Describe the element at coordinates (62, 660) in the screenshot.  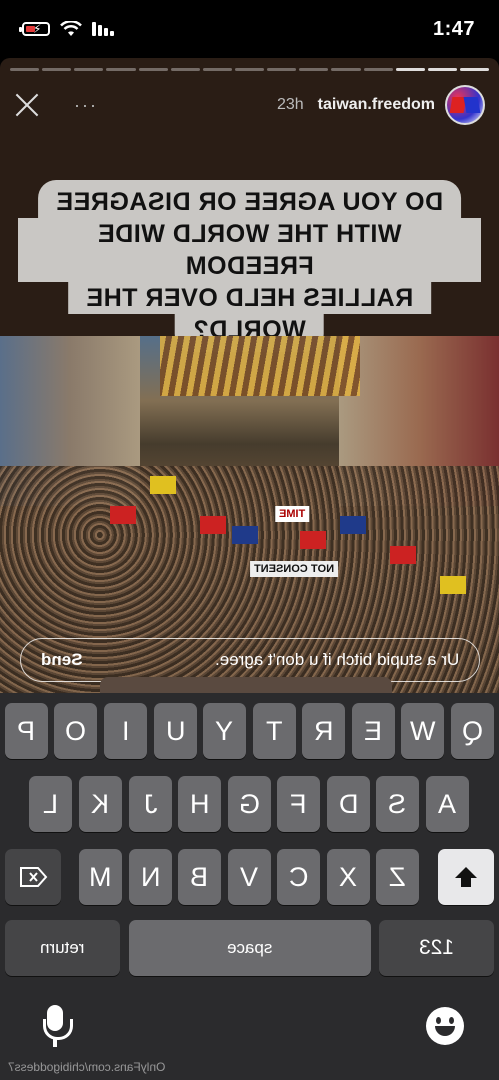
I see `send-button: Send` at that location.